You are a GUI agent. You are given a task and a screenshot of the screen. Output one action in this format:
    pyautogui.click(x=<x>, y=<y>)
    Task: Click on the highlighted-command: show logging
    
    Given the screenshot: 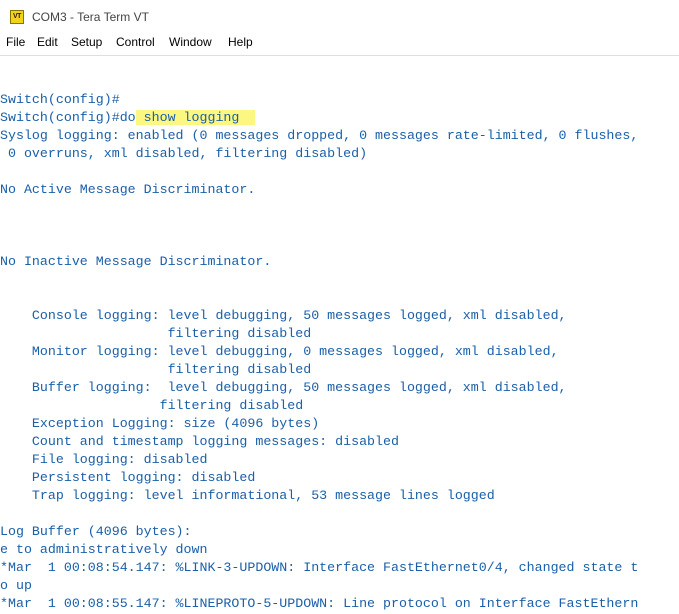 What is the action you would take?
    pyautogui.click(x=195, y=117)
    